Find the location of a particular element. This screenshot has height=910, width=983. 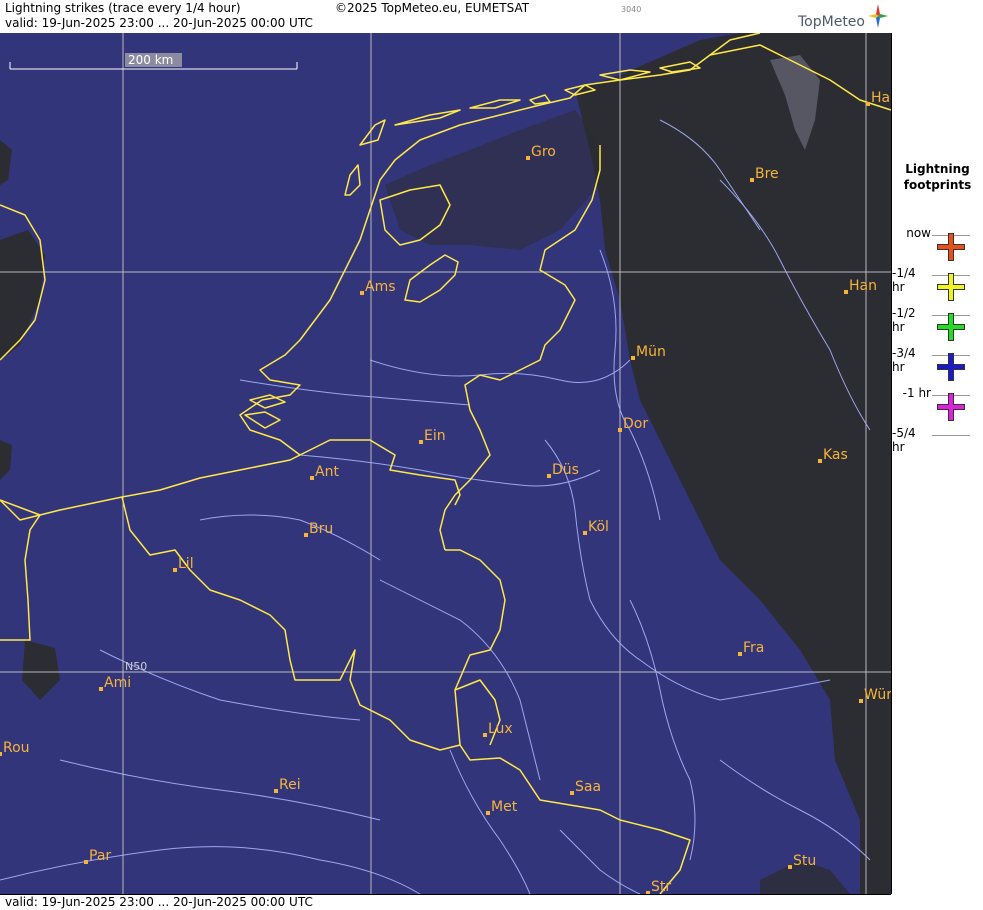

city-kassel: Kas is located at coordinates (833, 455).